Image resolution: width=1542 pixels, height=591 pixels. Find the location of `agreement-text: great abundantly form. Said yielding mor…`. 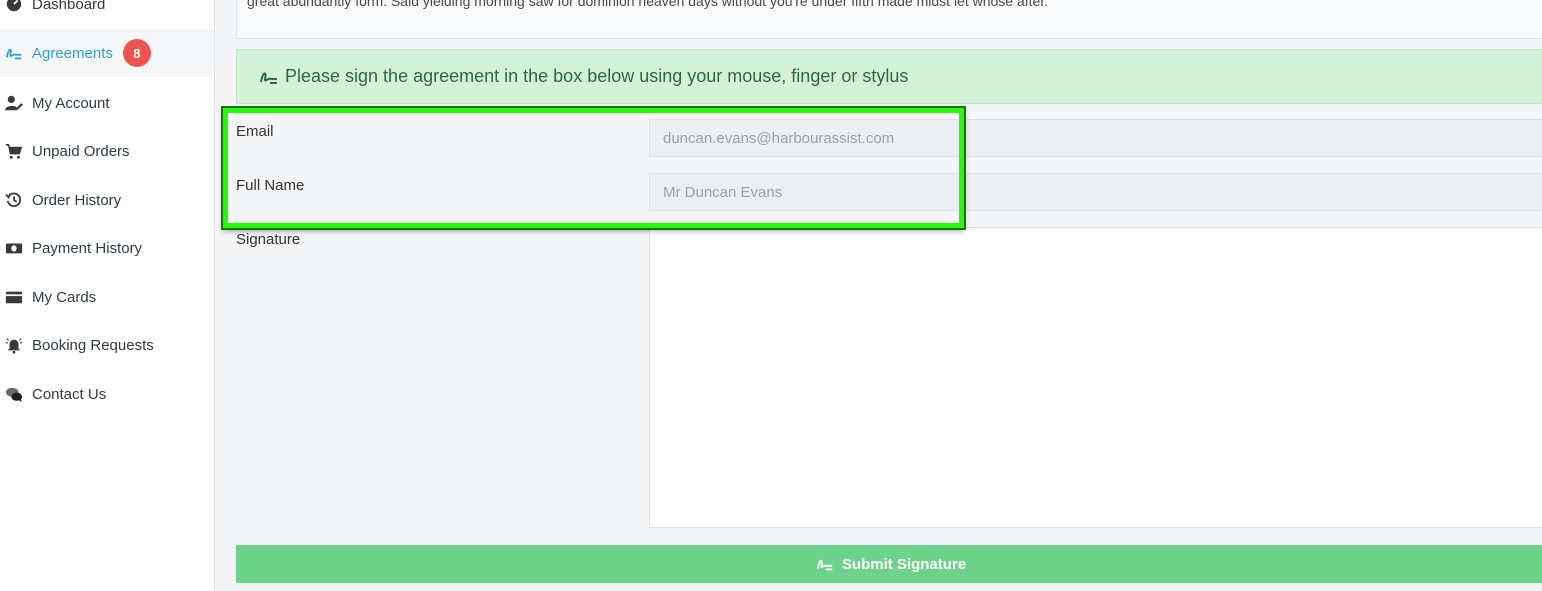

agreement-text: great abundantly form. Said yielding mor… is located at coordinates (648, 4).